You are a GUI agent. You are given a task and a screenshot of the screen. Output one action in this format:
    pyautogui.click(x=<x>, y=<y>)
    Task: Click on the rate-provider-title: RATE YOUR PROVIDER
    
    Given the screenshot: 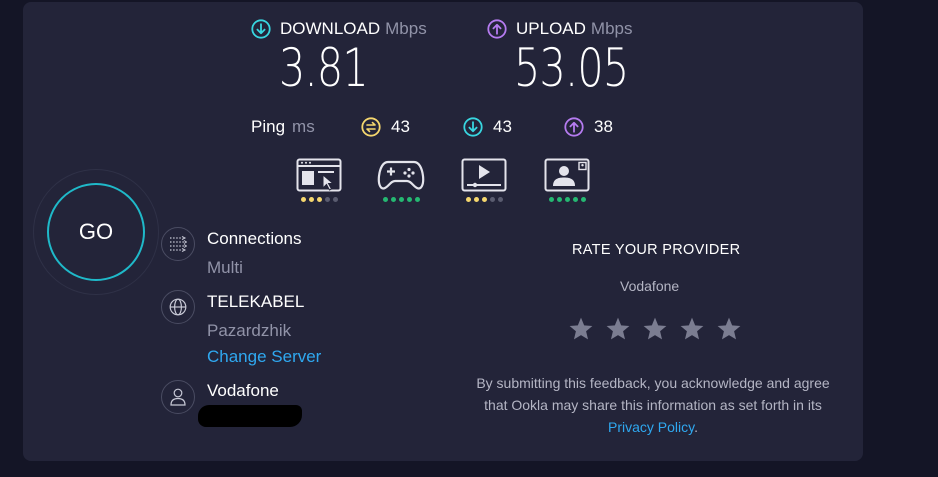 What is the action you would take?
    pyautogui.click(x=656, y=250)
    